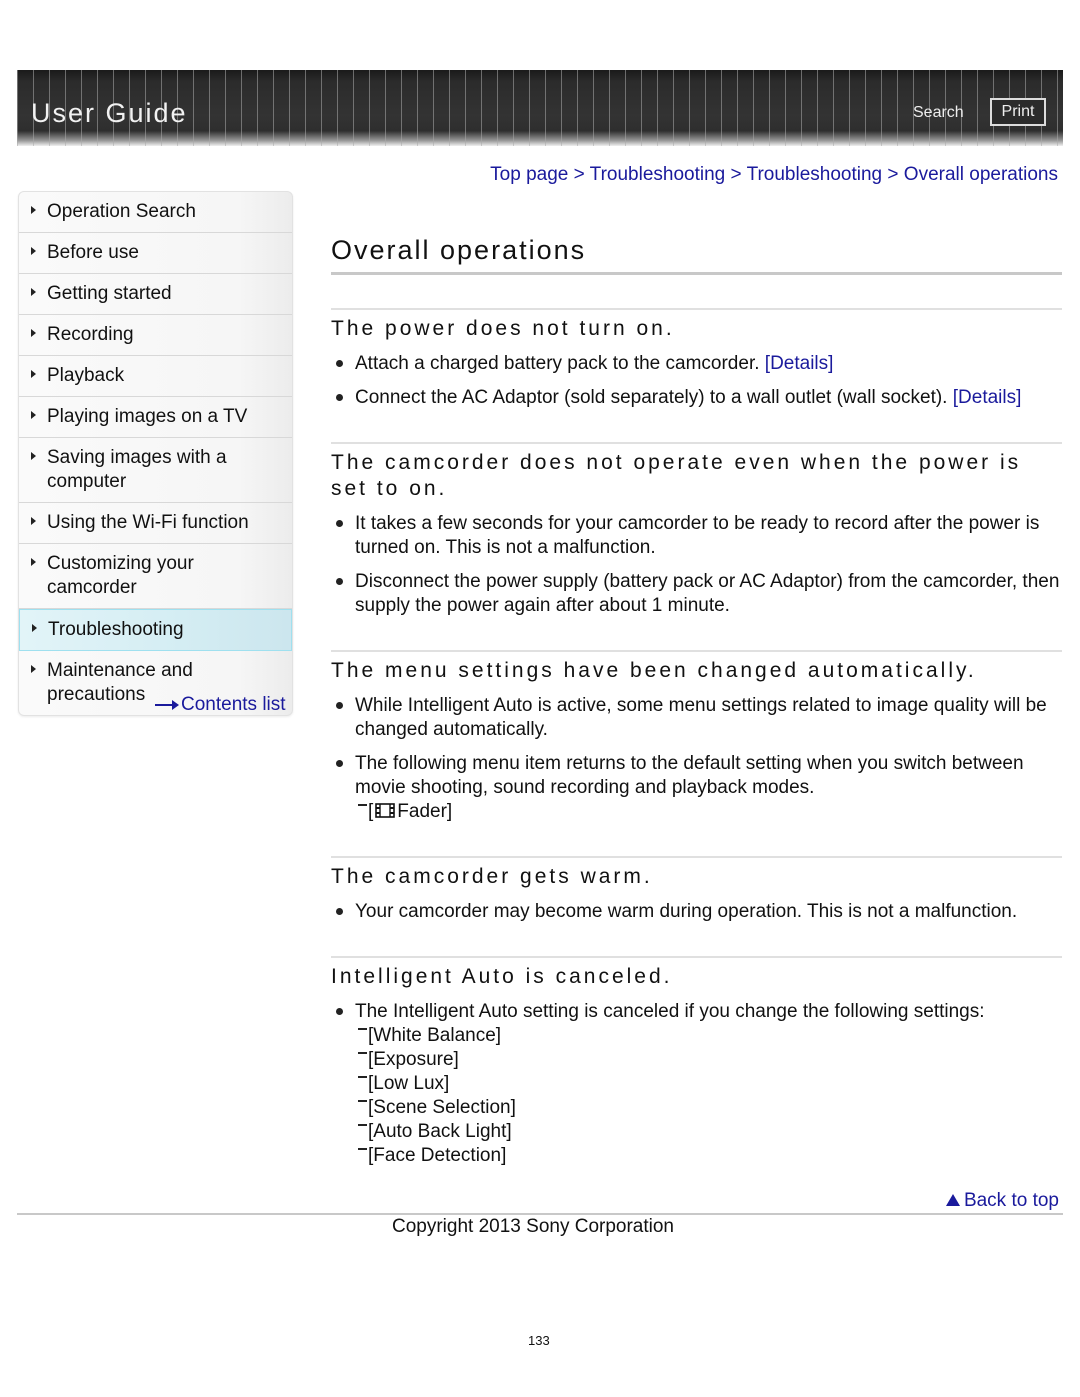 This screenshot has width=1080, height=1397. What do you see at coordinates (440, 1131) in the screenshot?
I see `sub-item-label: [Auto Back Light]` at bounding box center [440, 1131].